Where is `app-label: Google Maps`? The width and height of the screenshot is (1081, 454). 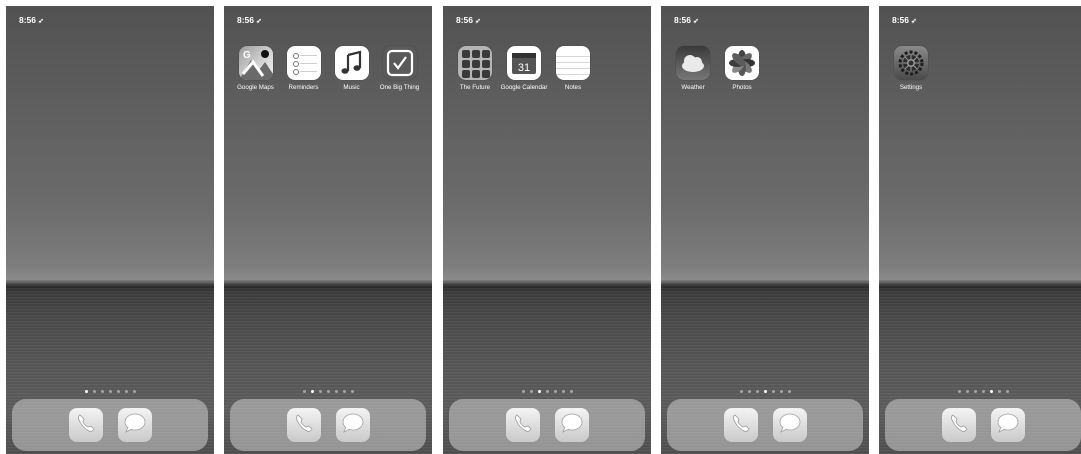
app-label: Google Maps is located at coordinates (255, 87).